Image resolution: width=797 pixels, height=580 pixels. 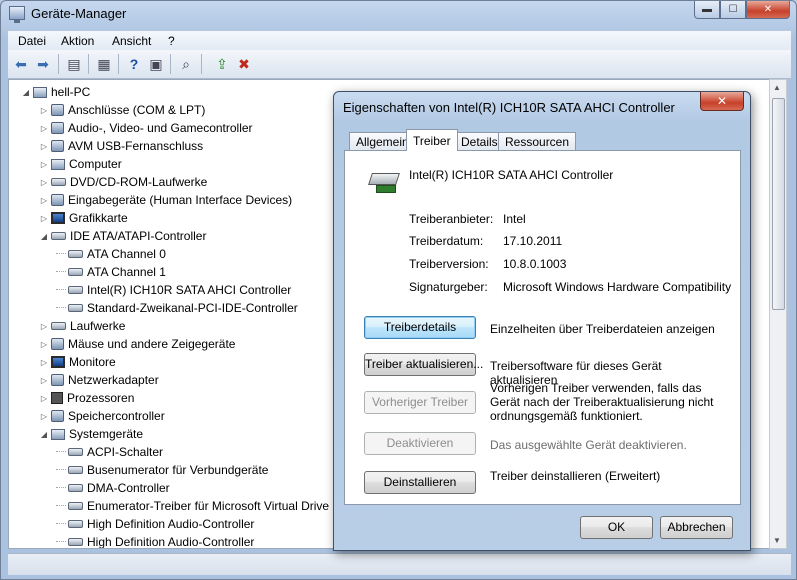 I want to click on menu-ansicht: Ansicht, so click(x=131, y=41).